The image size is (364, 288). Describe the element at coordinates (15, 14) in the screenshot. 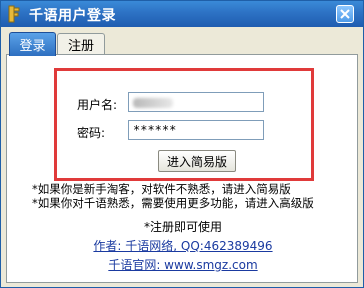

I see `key-icon` at that location.